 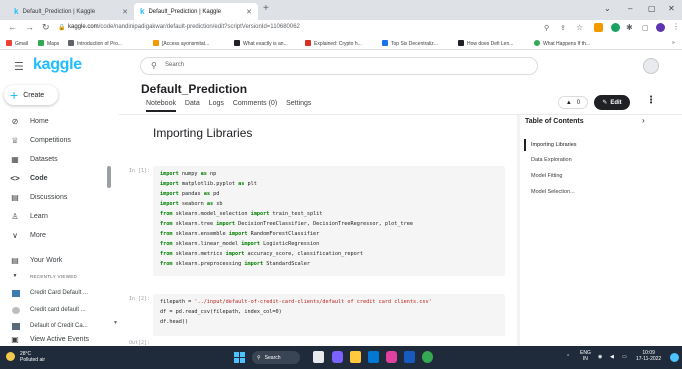 What do you see at coordinates (337, 357) in the screenshot?
I see `chat-icon` at bounding box center [337, 357].